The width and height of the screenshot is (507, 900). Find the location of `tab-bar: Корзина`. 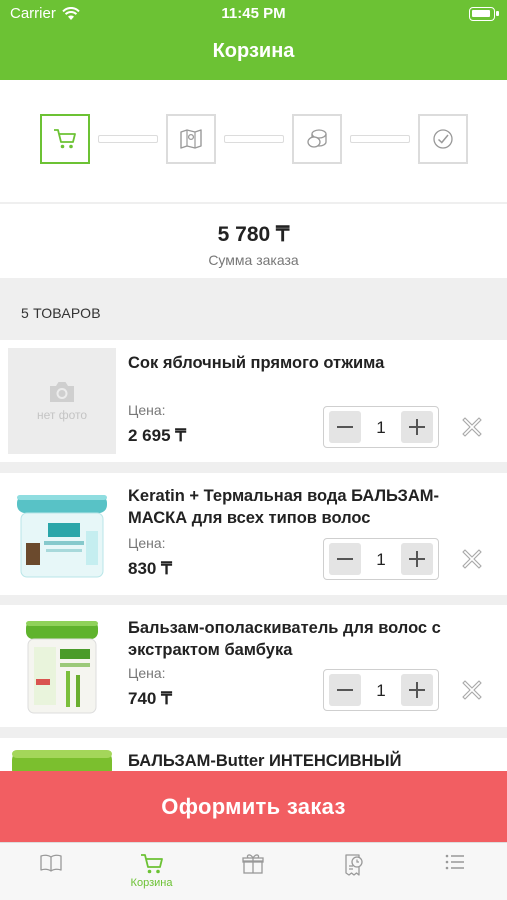

tab-bar: Корзина is located at coordinates (253, 871).